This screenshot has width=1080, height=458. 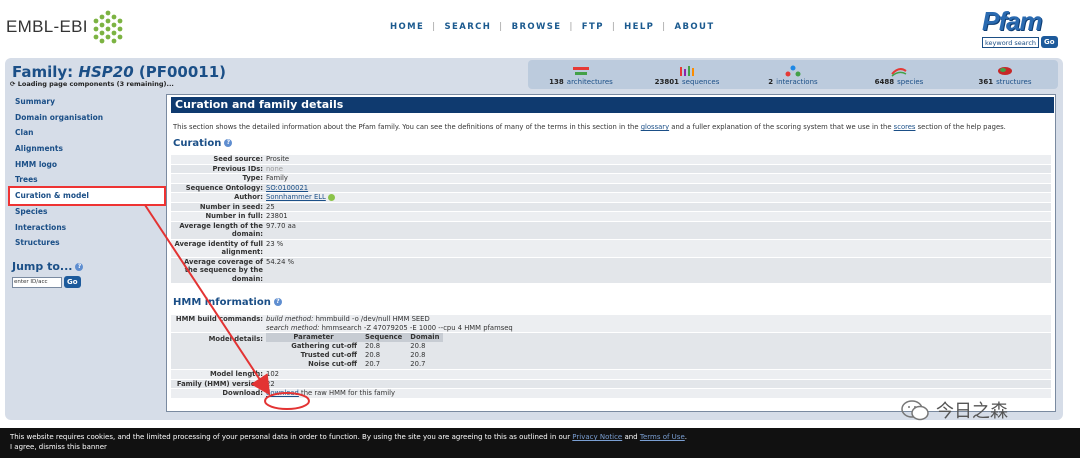 What do you see at coordinates (597, 437) in the screenshot?
I see `privacy-notice-link: Privacy Notice` at bounding box center [597, 437].